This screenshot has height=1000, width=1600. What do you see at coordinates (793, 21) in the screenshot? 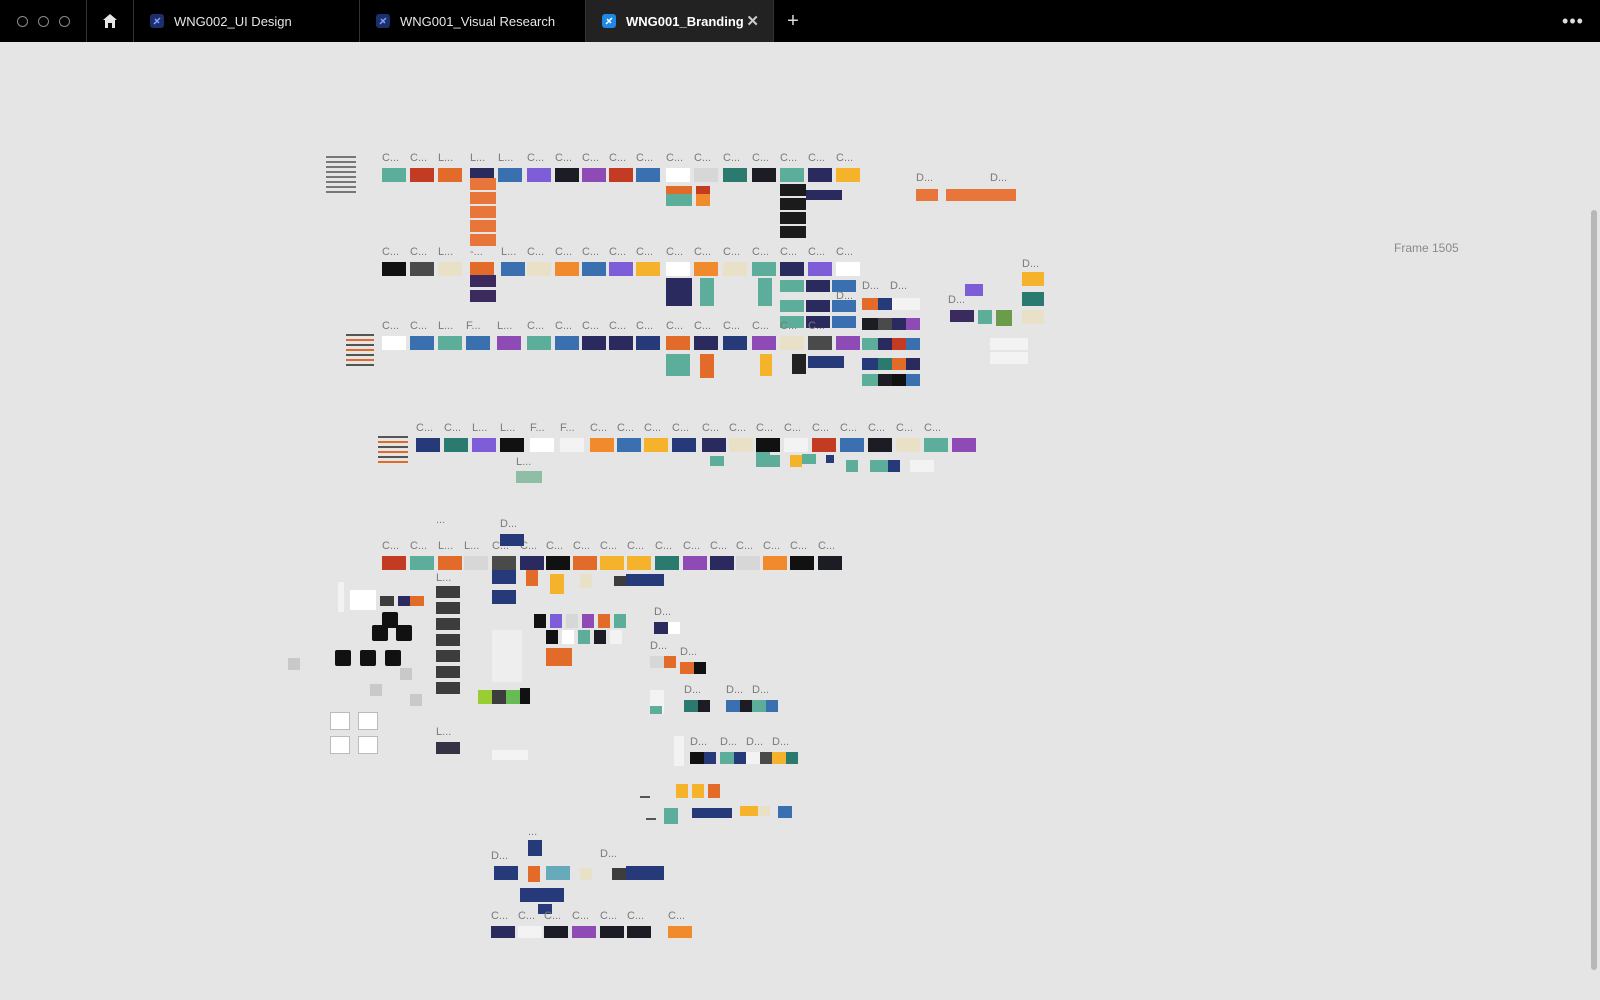
I see `new-tab-button: +` at bounding box center [793, 21].